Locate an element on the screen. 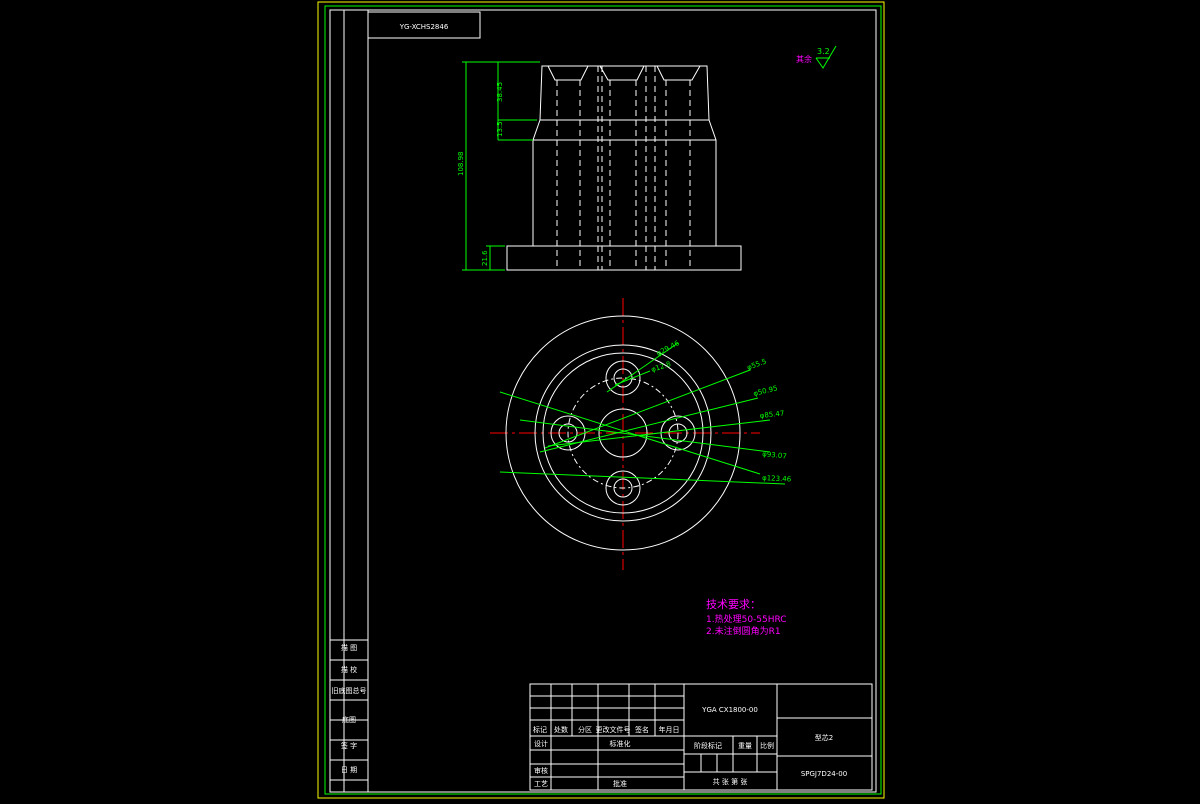 This screenshot has height=804, width=1200. dim-d123: φ123.46 is located at coordinates (777, 479).